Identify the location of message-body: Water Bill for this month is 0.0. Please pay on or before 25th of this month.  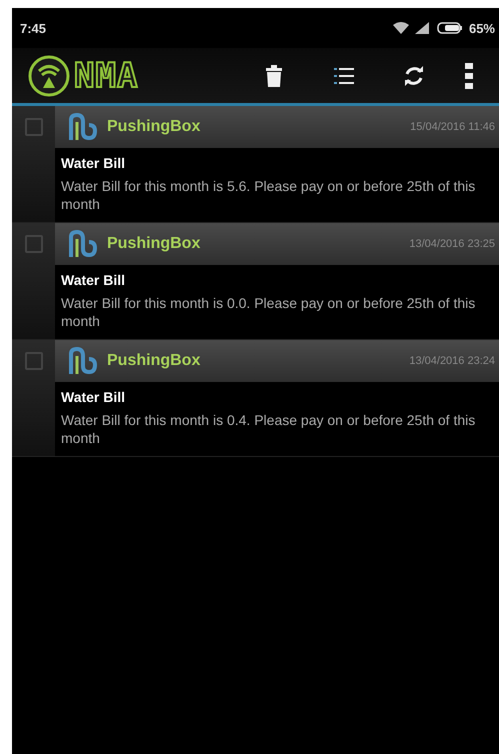
(268, 312).